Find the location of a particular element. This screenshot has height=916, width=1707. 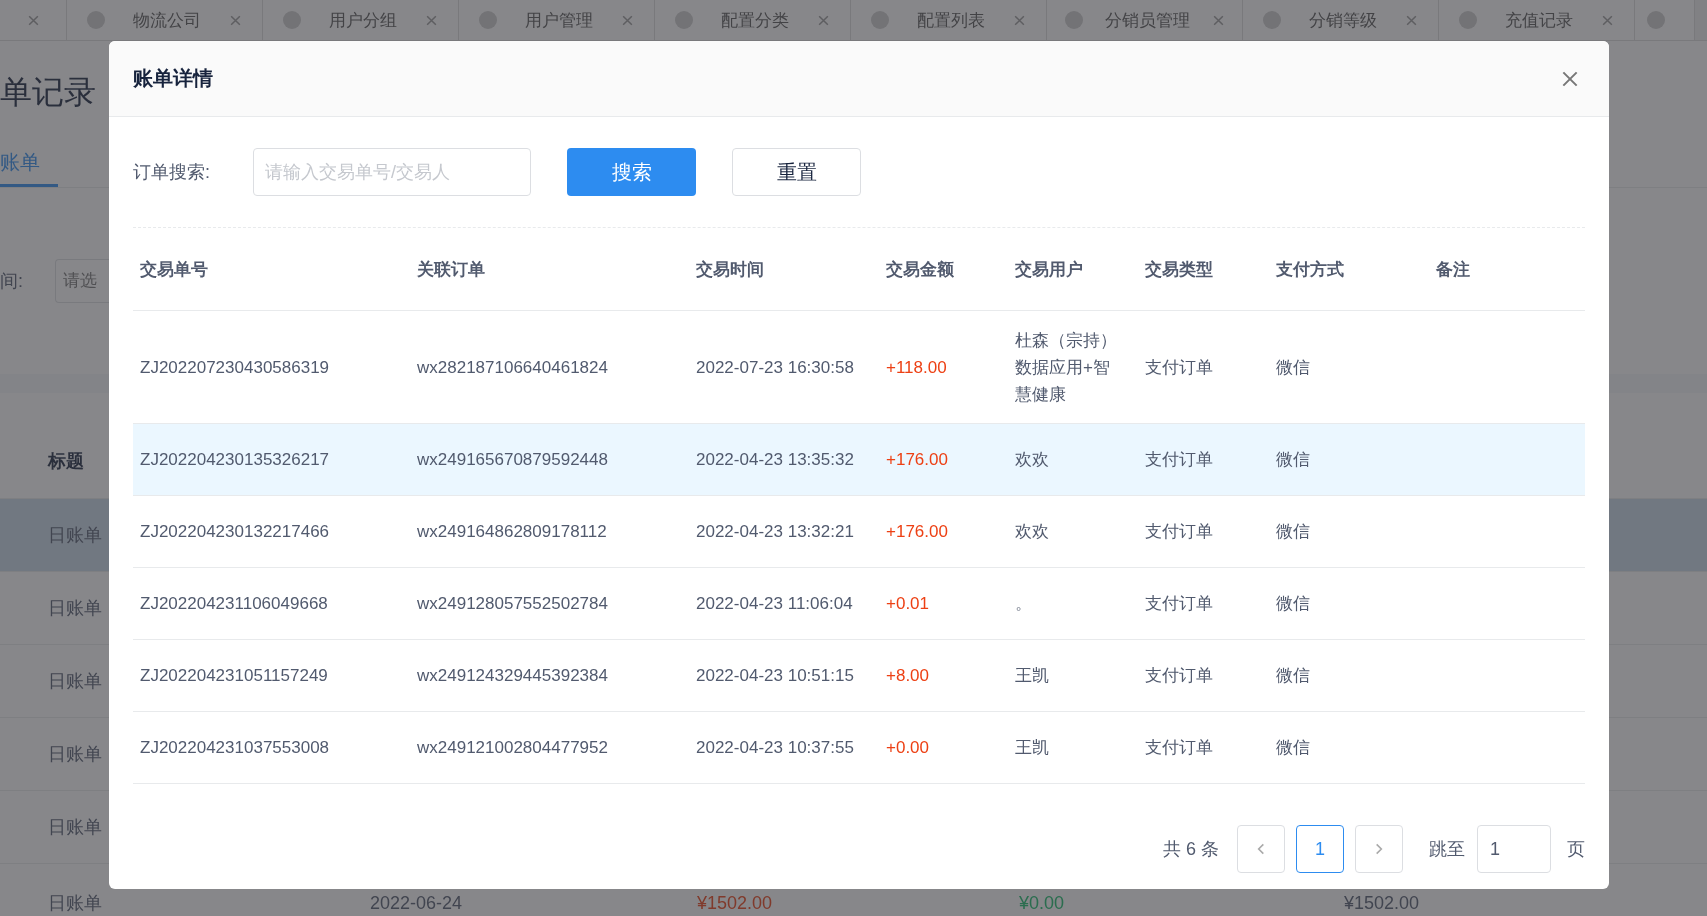

tab-label: 分销等级 is located at coordinates (1343, 20).